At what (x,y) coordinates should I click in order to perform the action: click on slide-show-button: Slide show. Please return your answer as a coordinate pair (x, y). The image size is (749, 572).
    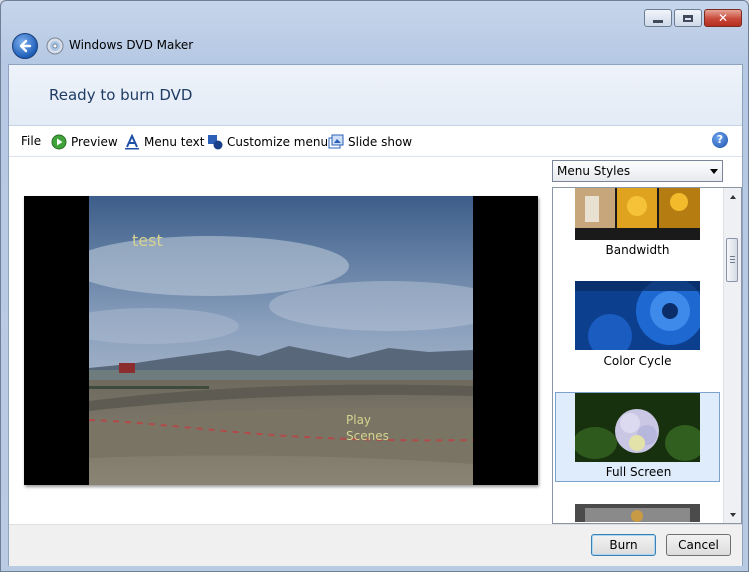
    Looking at the image, I should click on (370, 142).